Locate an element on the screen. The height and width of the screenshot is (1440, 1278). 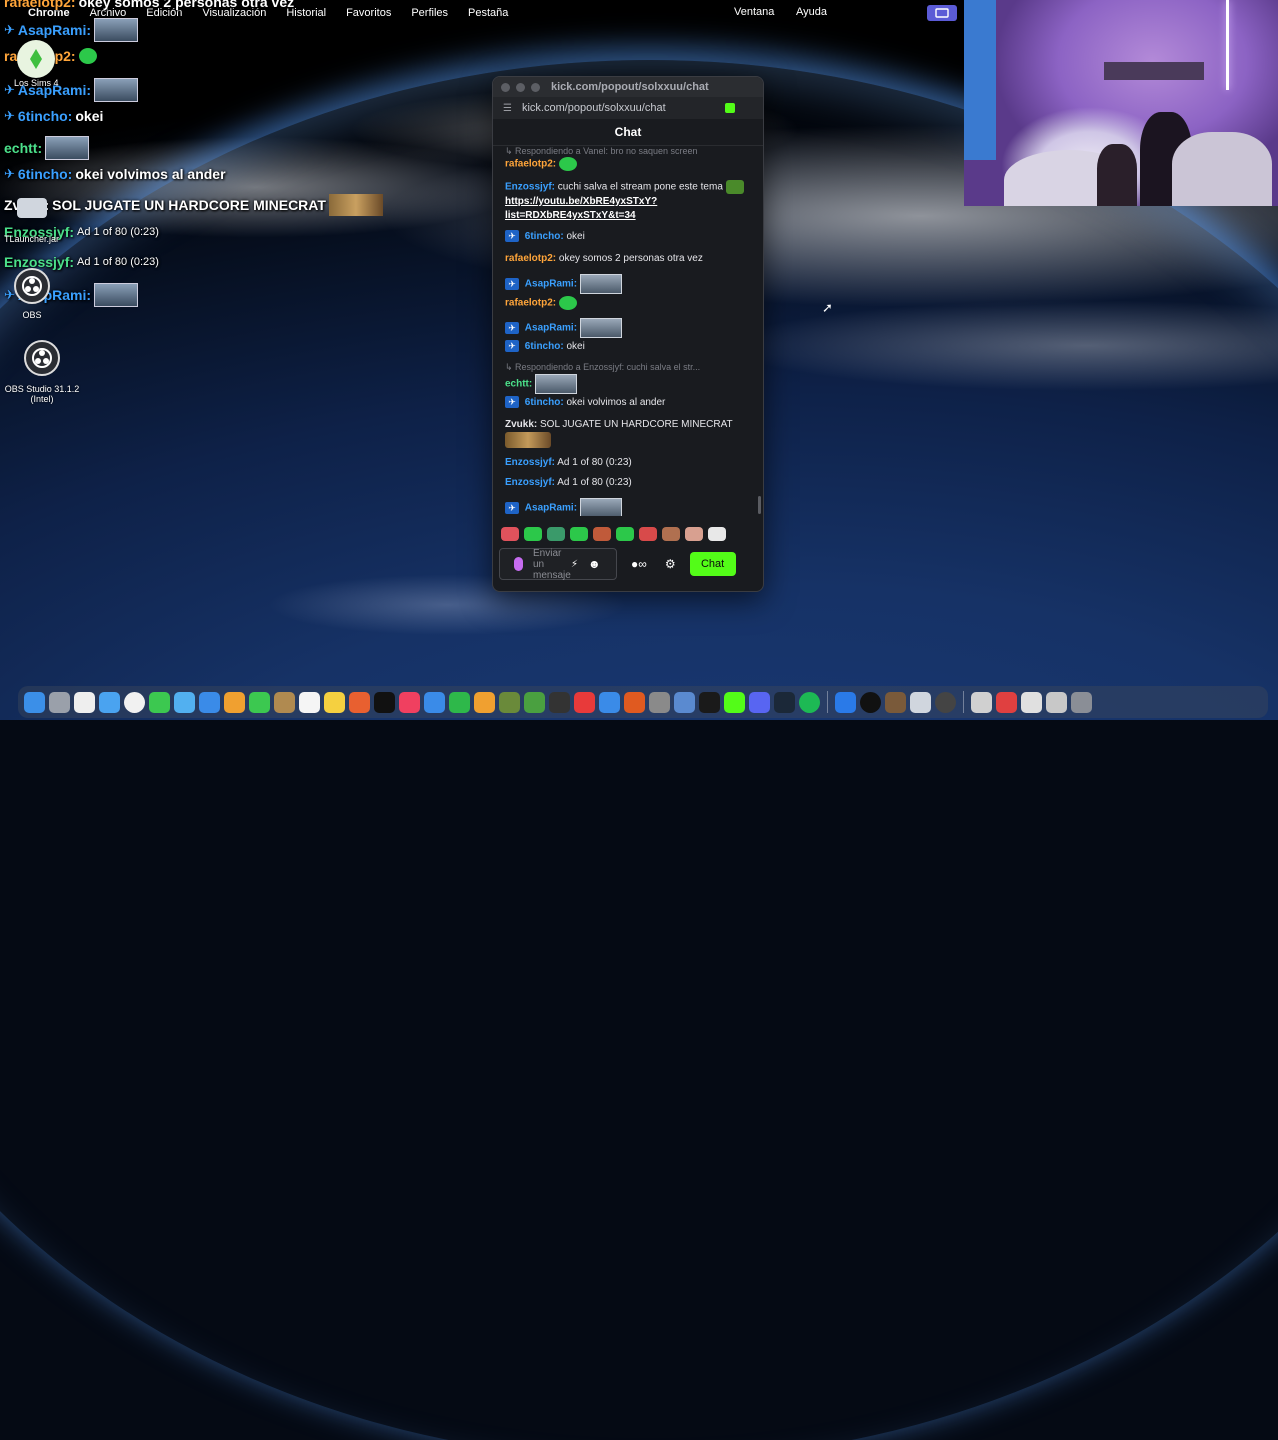
itunes-icon is located at coordinates (559, 702).